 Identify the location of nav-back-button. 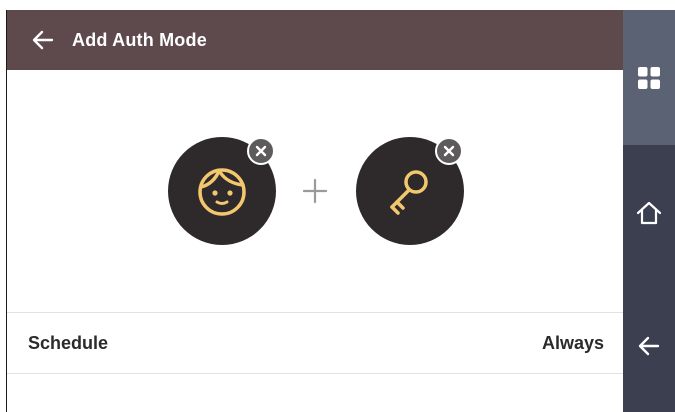
(649, 346).